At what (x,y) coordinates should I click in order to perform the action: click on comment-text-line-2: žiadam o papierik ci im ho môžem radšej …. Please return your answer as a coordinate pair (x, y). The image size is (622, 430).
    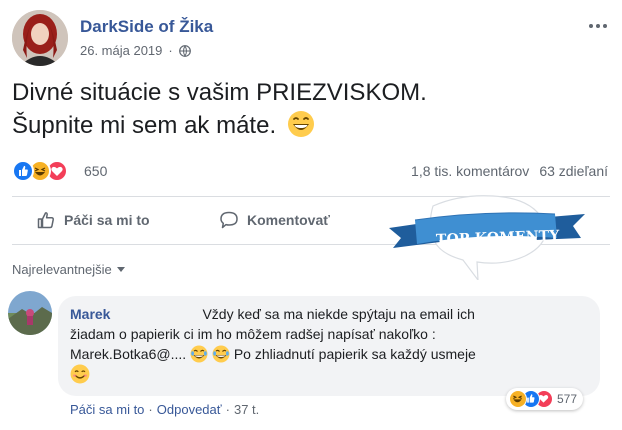
    Looking at the image, I should click on (253, 334).